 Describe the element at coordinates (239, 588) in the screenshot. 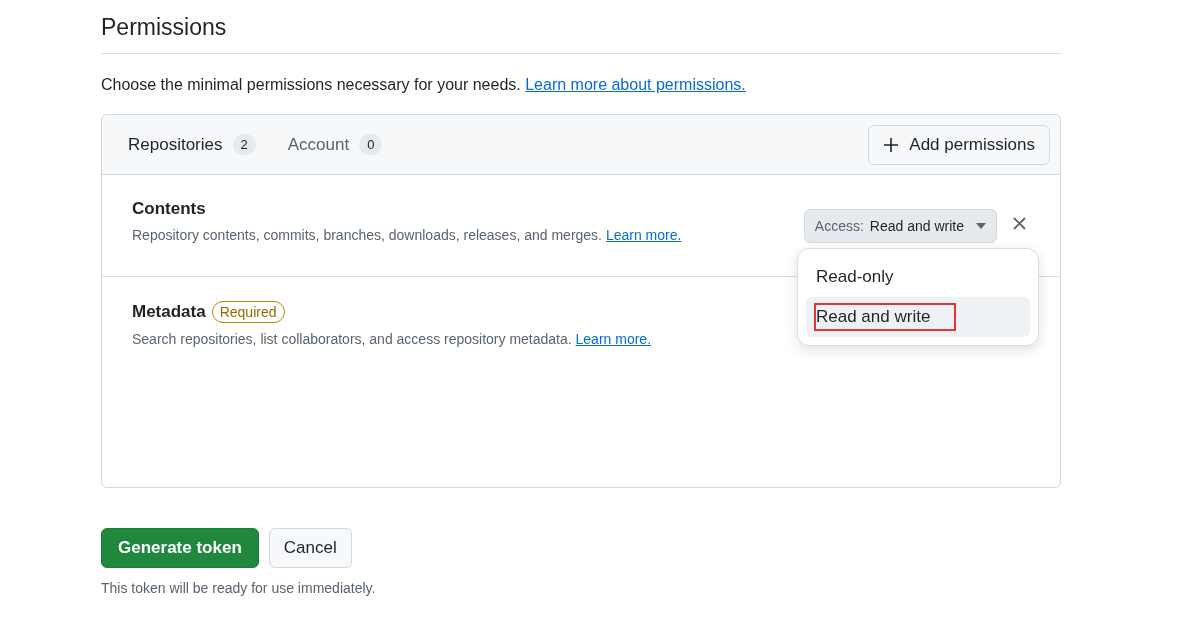

I see `token-note: This token will be ready for use immediately.` at that location.